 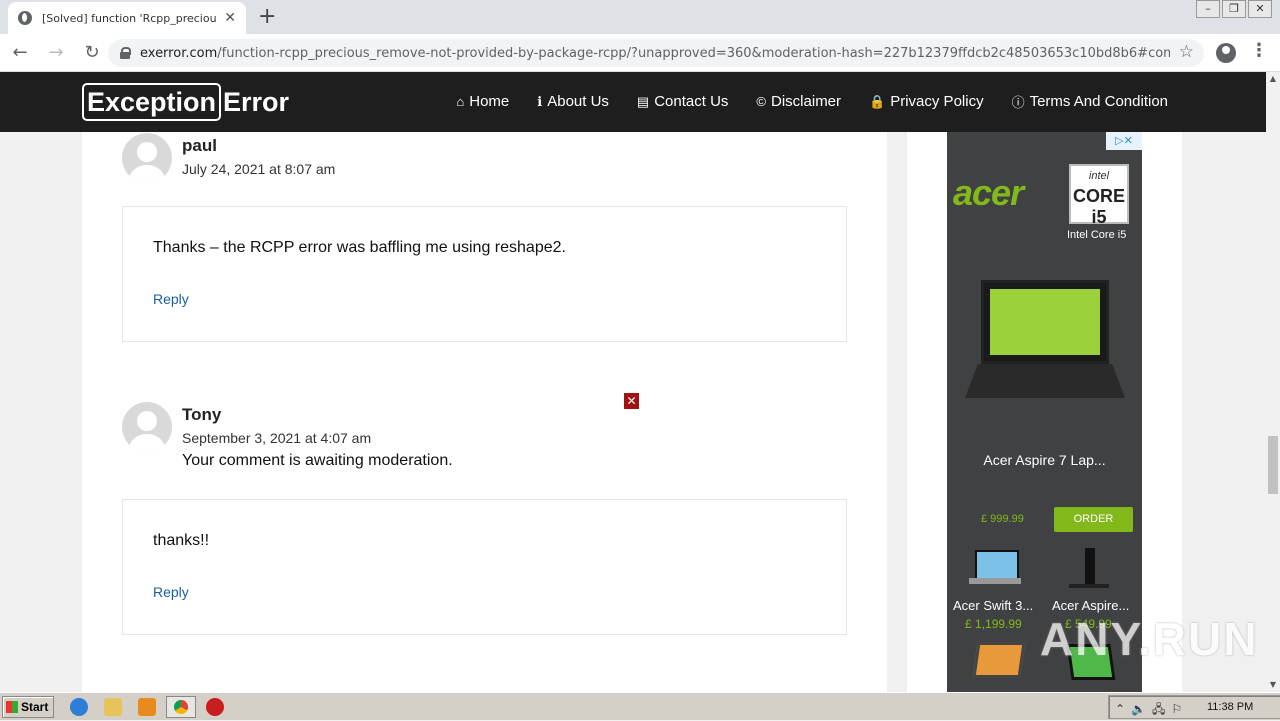 I want to click on nav-label: Home, so click(x=489, y=101).